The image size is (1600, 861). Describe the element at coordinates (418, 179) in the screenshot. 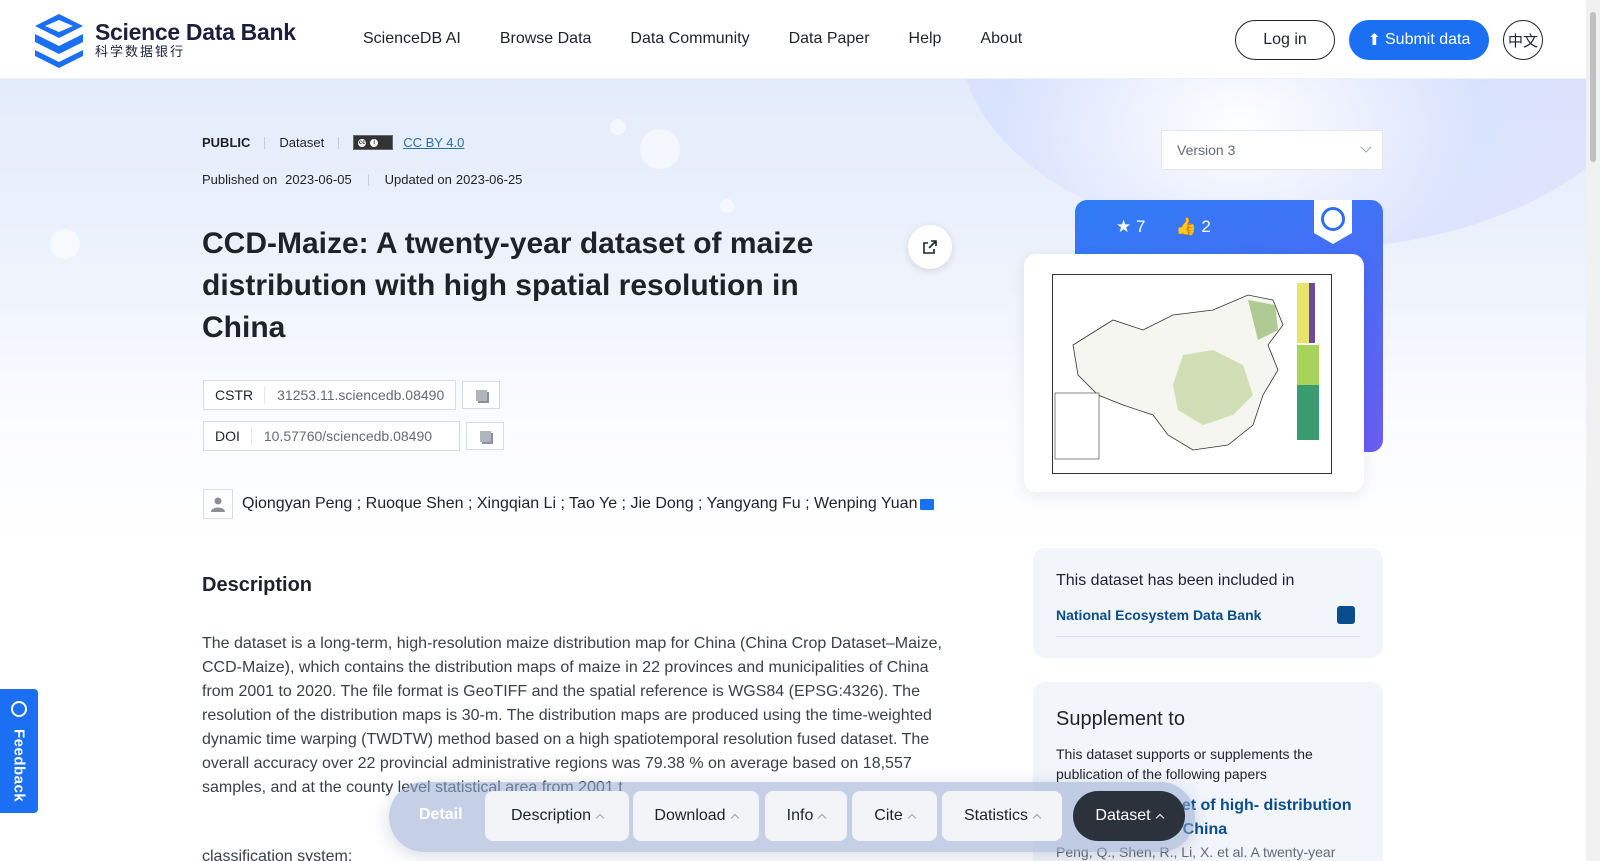

I see `updated-label: Updated on` at that location.